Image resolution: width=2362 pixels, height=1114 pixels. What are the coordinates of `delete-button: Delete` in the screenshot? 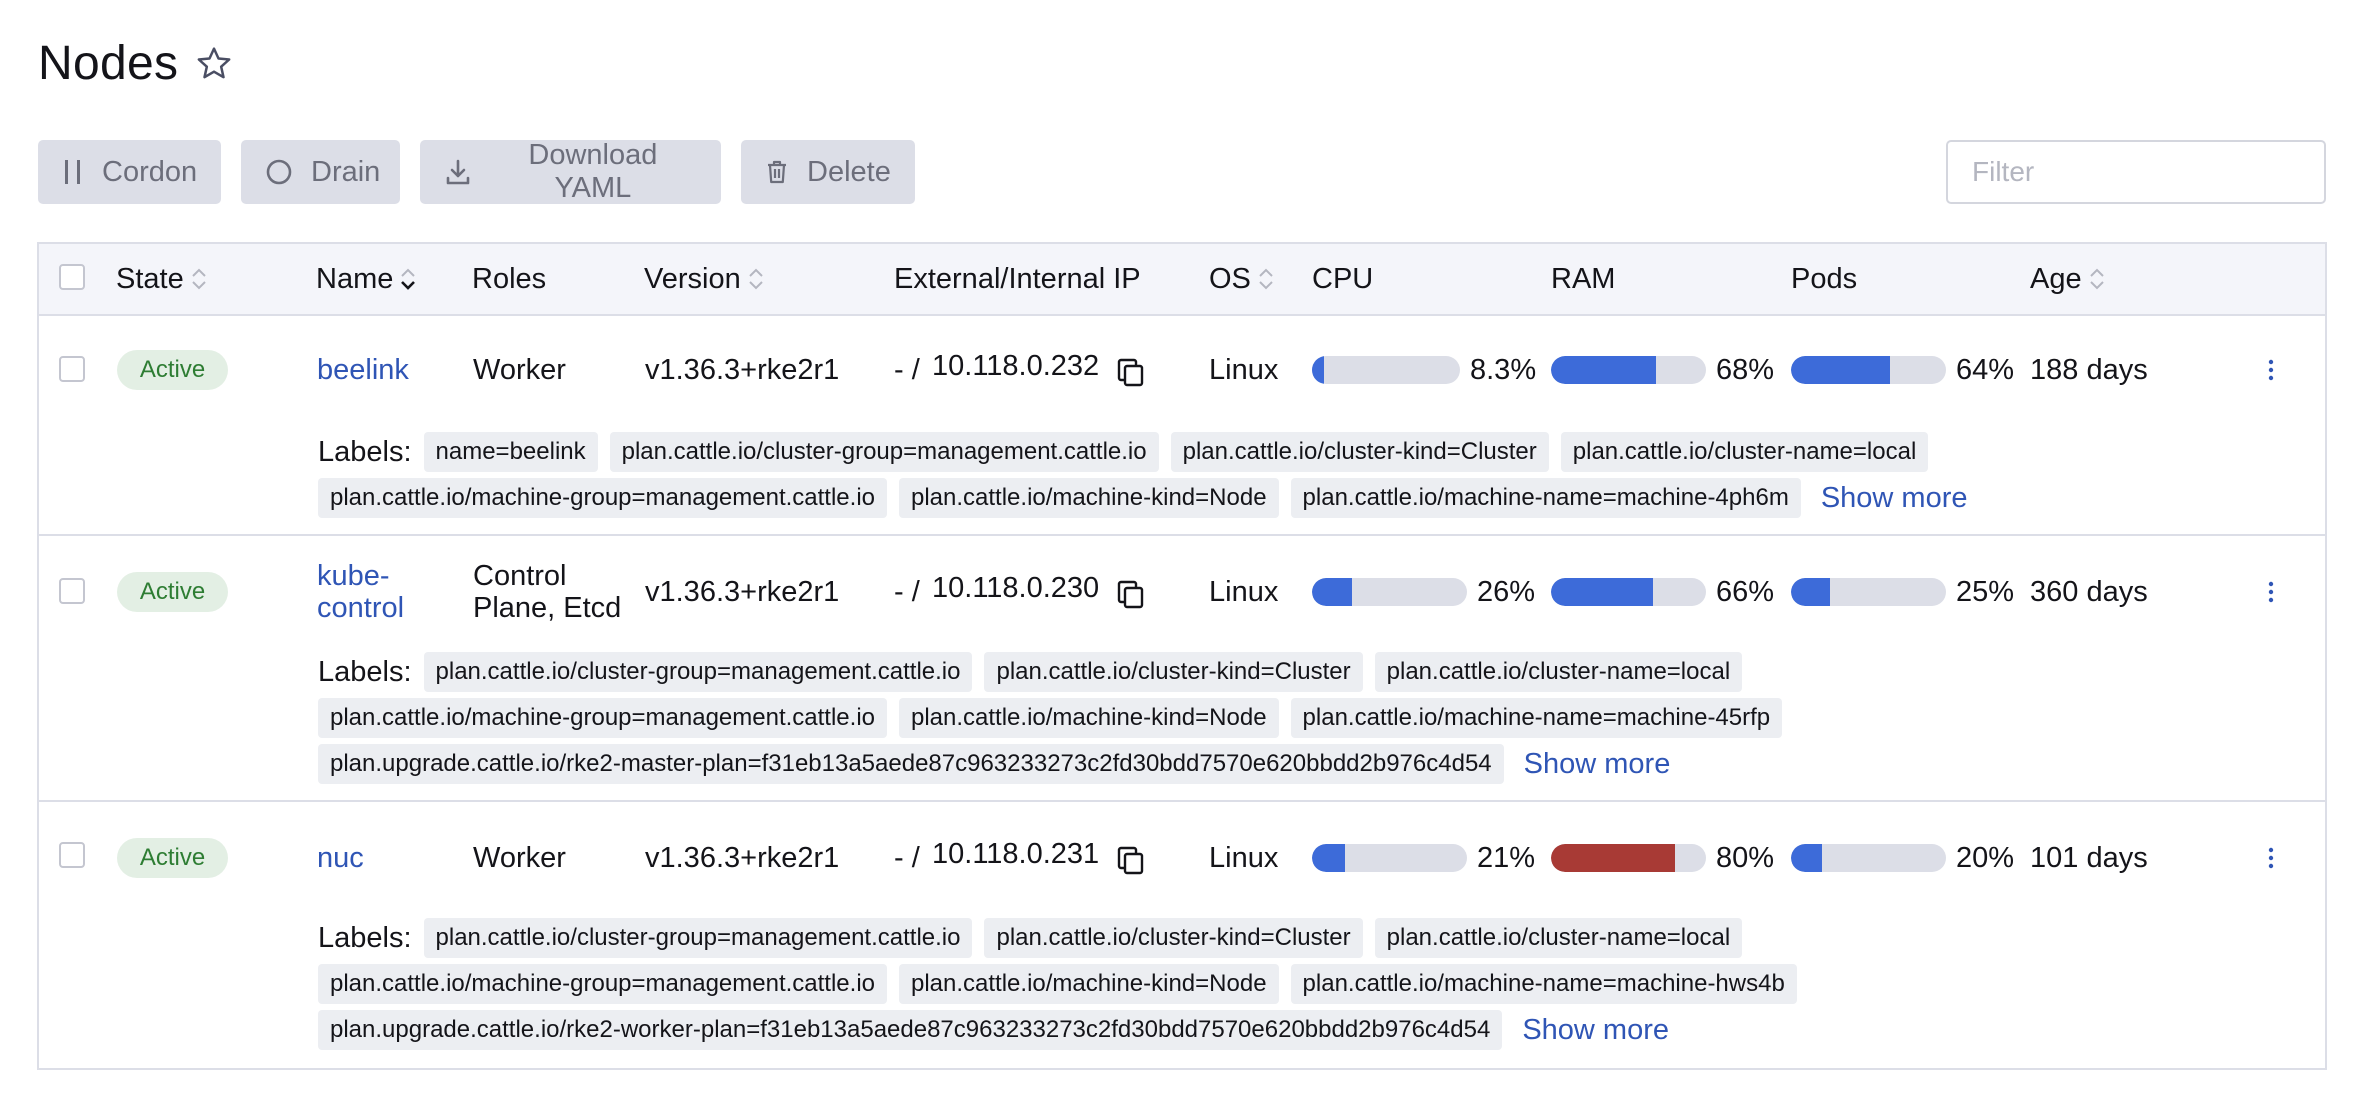 It's located at (828, 172).